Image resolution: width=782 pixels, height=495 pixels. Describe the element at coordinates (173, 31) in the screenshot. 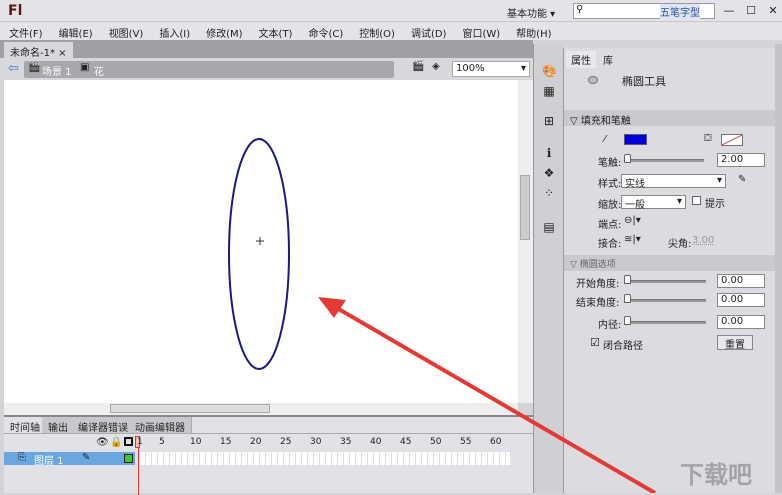

I see `menu-insert: 插入(I)` at that location.